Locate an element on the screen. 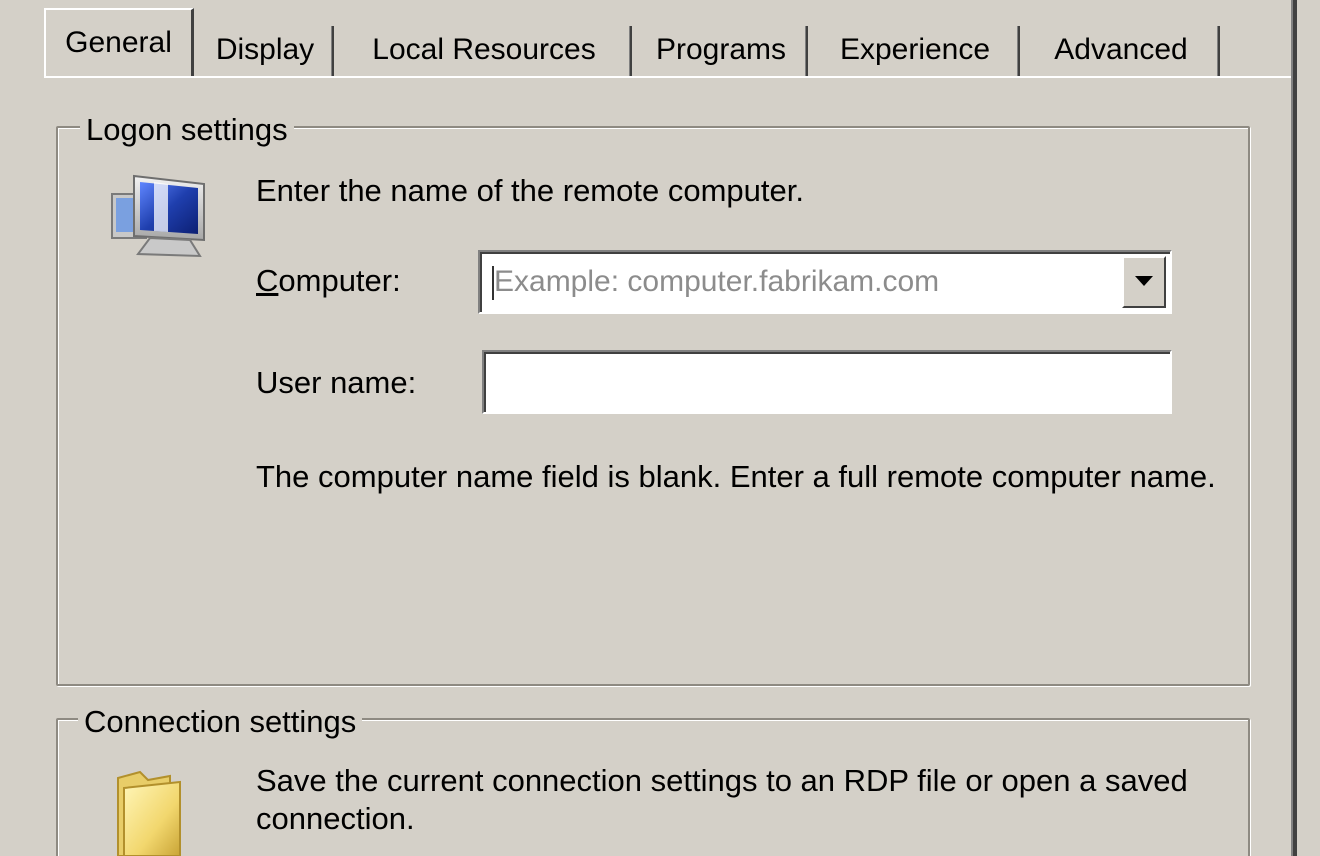  computer-label: Computer: is located at coordinates (328, 281).